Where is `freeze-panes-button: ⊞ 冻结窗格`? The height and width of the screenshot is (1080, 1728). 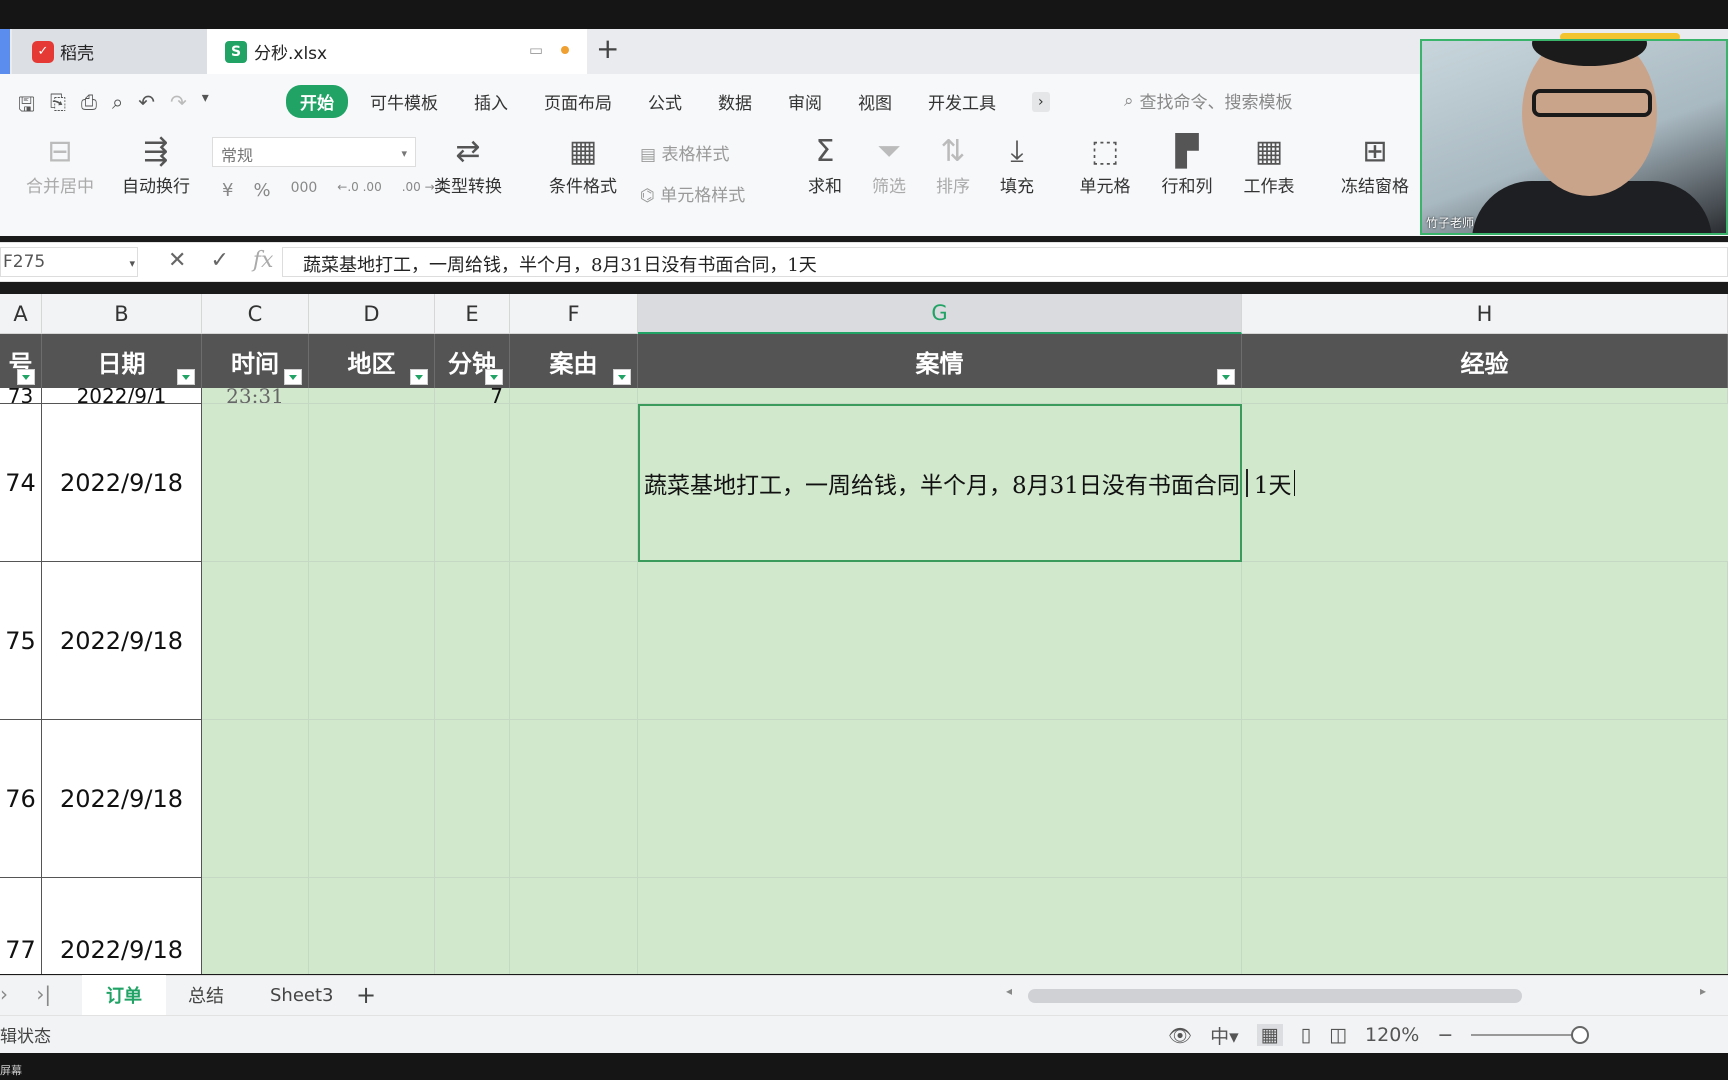
freeze-panes-button: ⊞ 冻结窗格 is located at coordinates (1375, 164).